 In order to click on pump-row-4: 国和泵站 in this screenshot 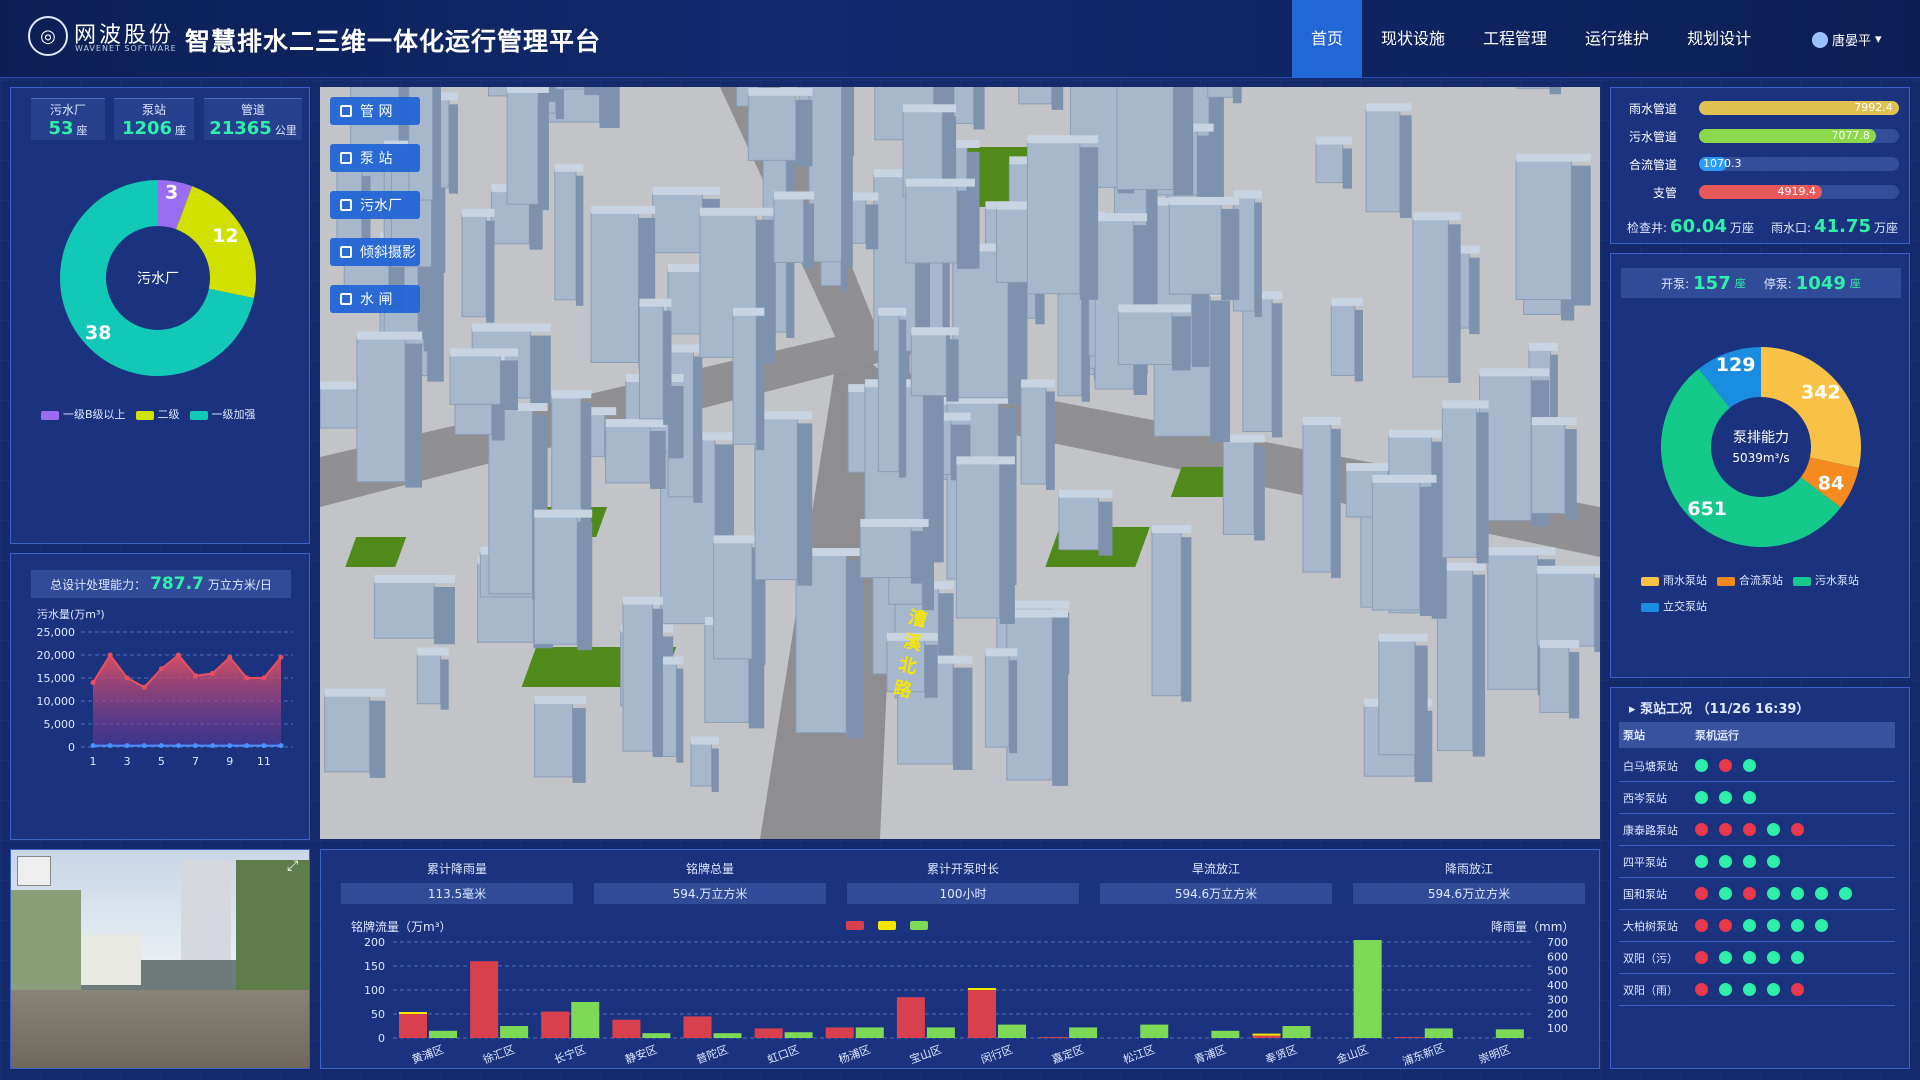, I will do `click(1757, 894)`.